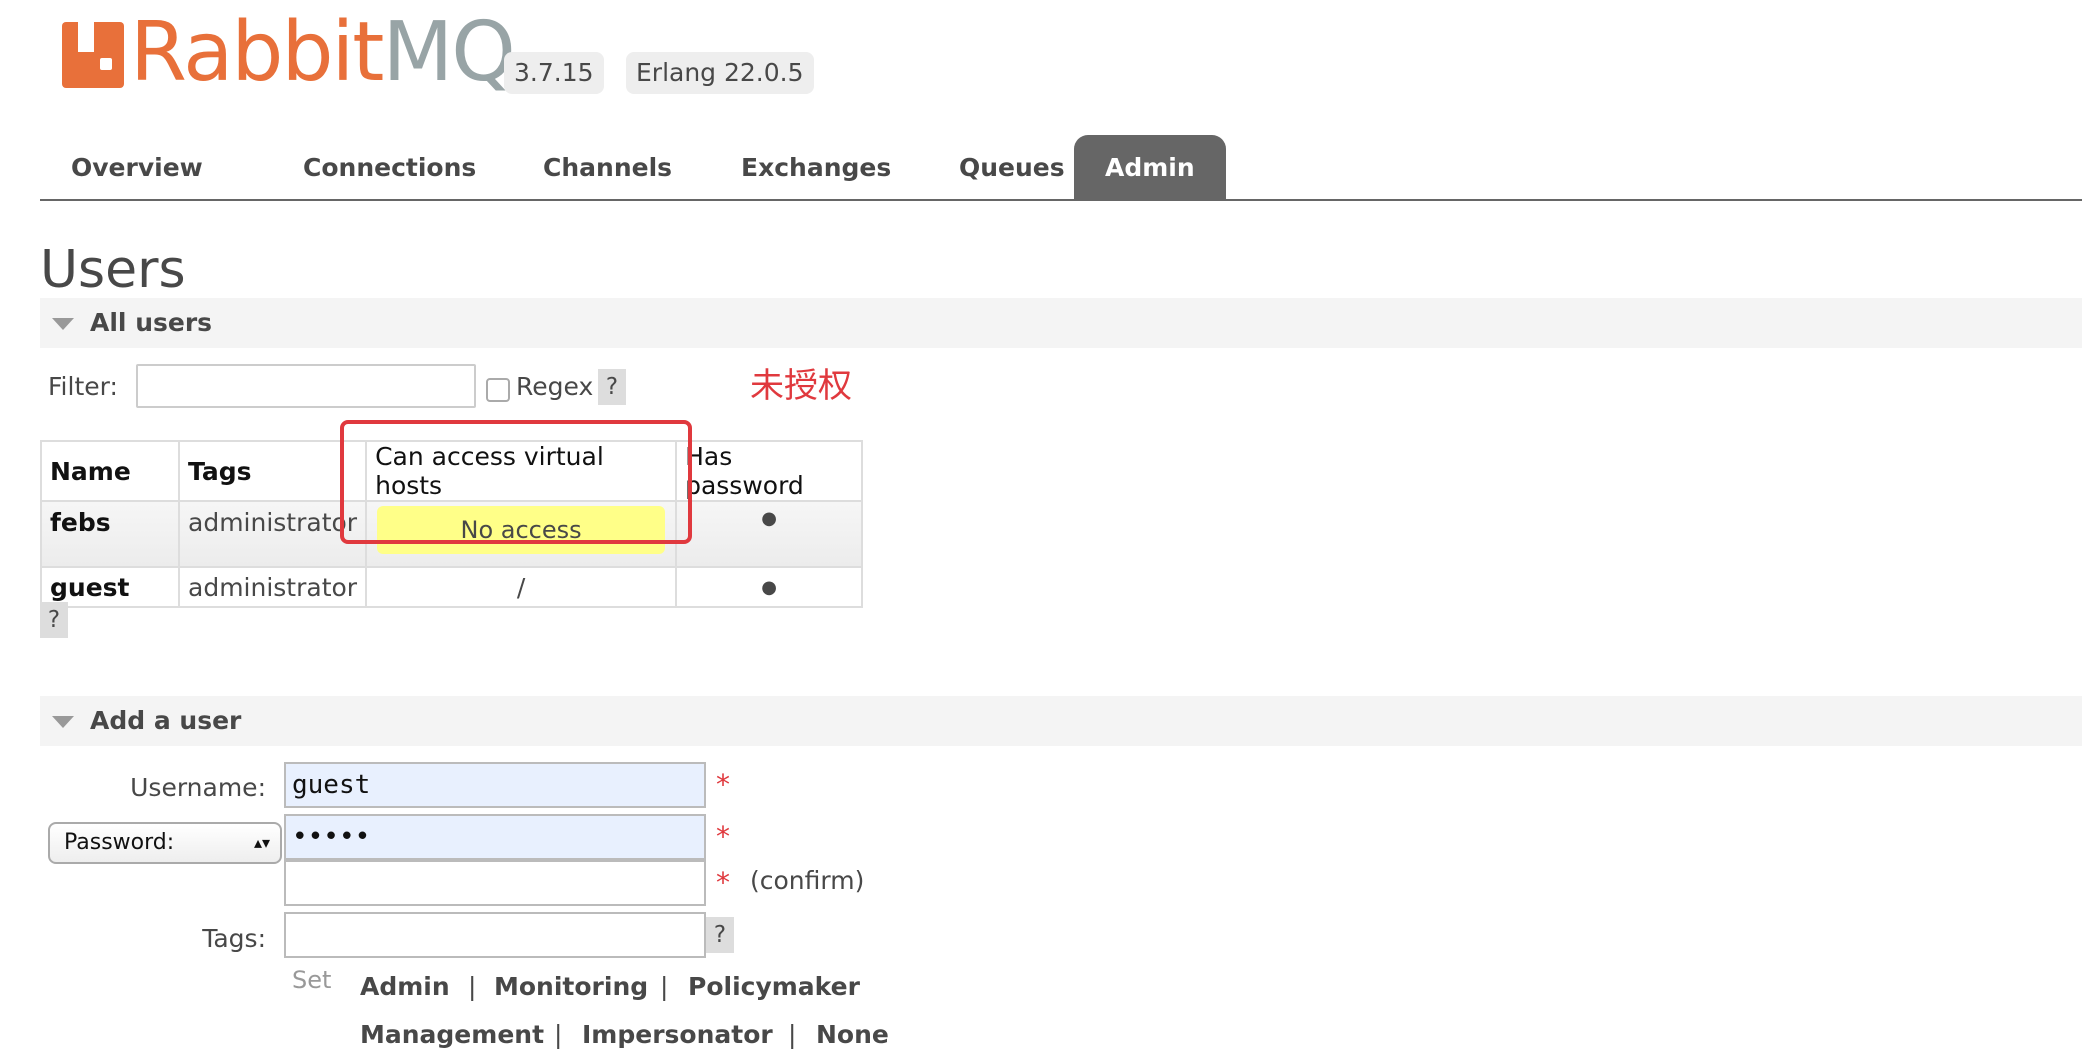 The width and height of the screenshot is (2082, 1064). I want to click on filter-help-button: ?, so click(612, 387).